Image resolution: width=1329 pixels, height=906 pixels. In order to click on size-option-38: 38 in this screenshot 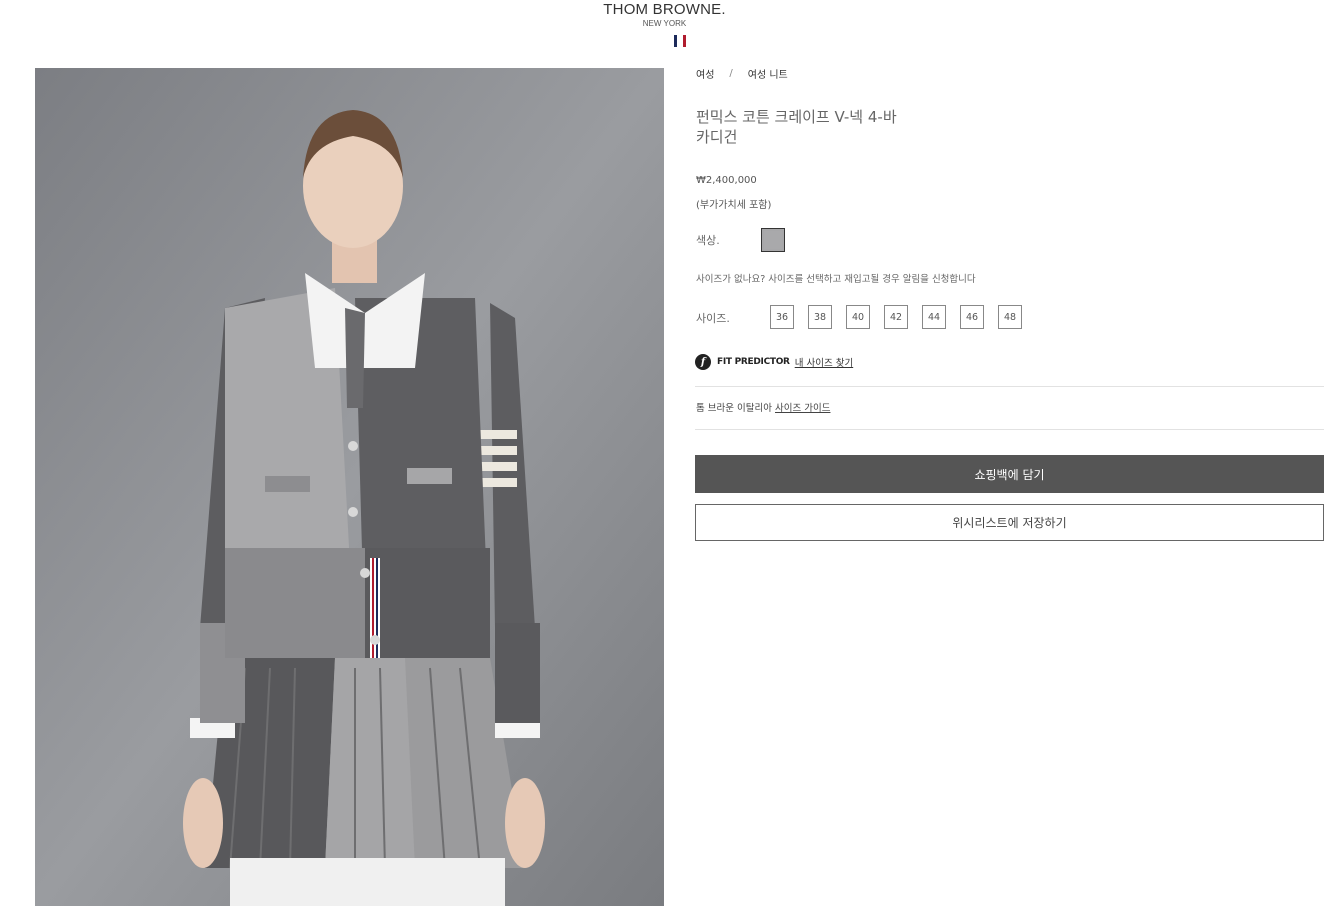, I will do `click(820, 317)`.